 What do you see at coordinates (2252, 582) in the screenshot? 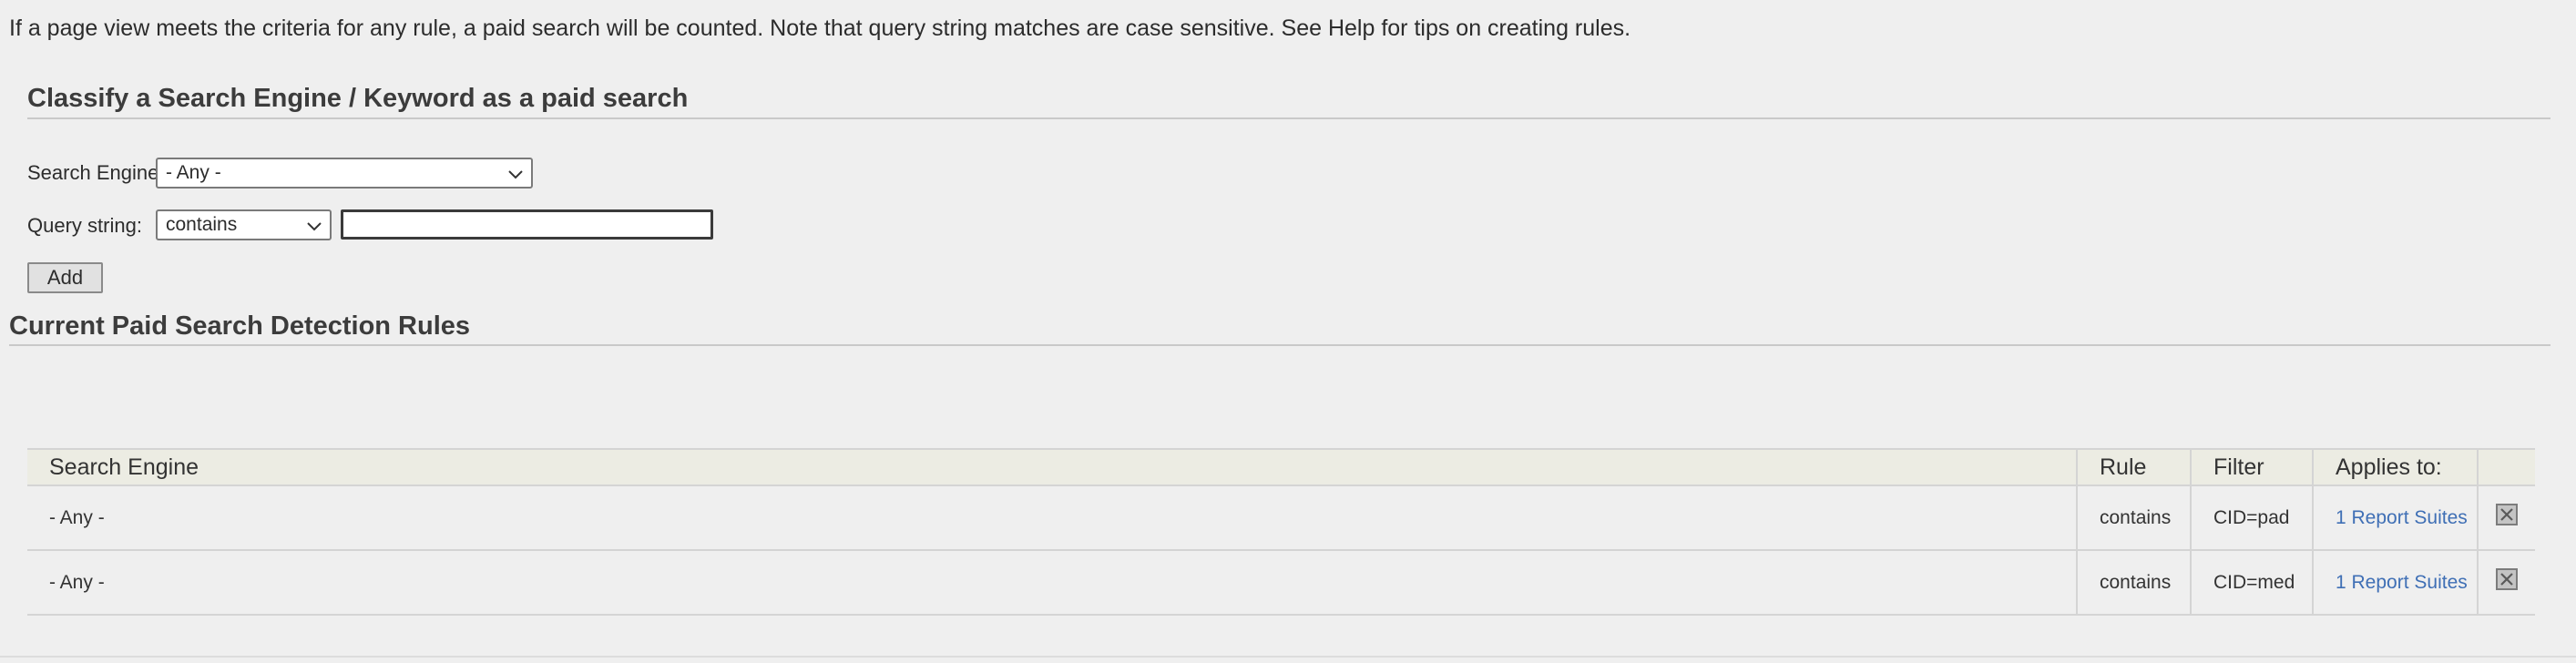
I see `cell-filter: CID=med` at bounding box center [2252, 582].